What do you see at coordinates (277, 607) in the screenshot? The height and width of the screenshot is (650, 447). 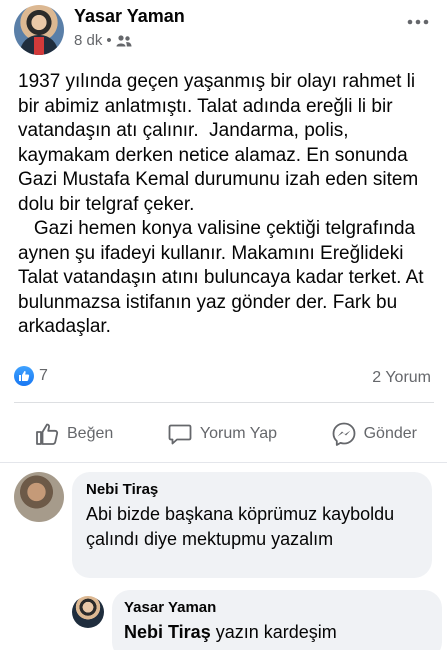 I see `reply-author-name: Yasar Yaman` at bounding box center [277, 607].